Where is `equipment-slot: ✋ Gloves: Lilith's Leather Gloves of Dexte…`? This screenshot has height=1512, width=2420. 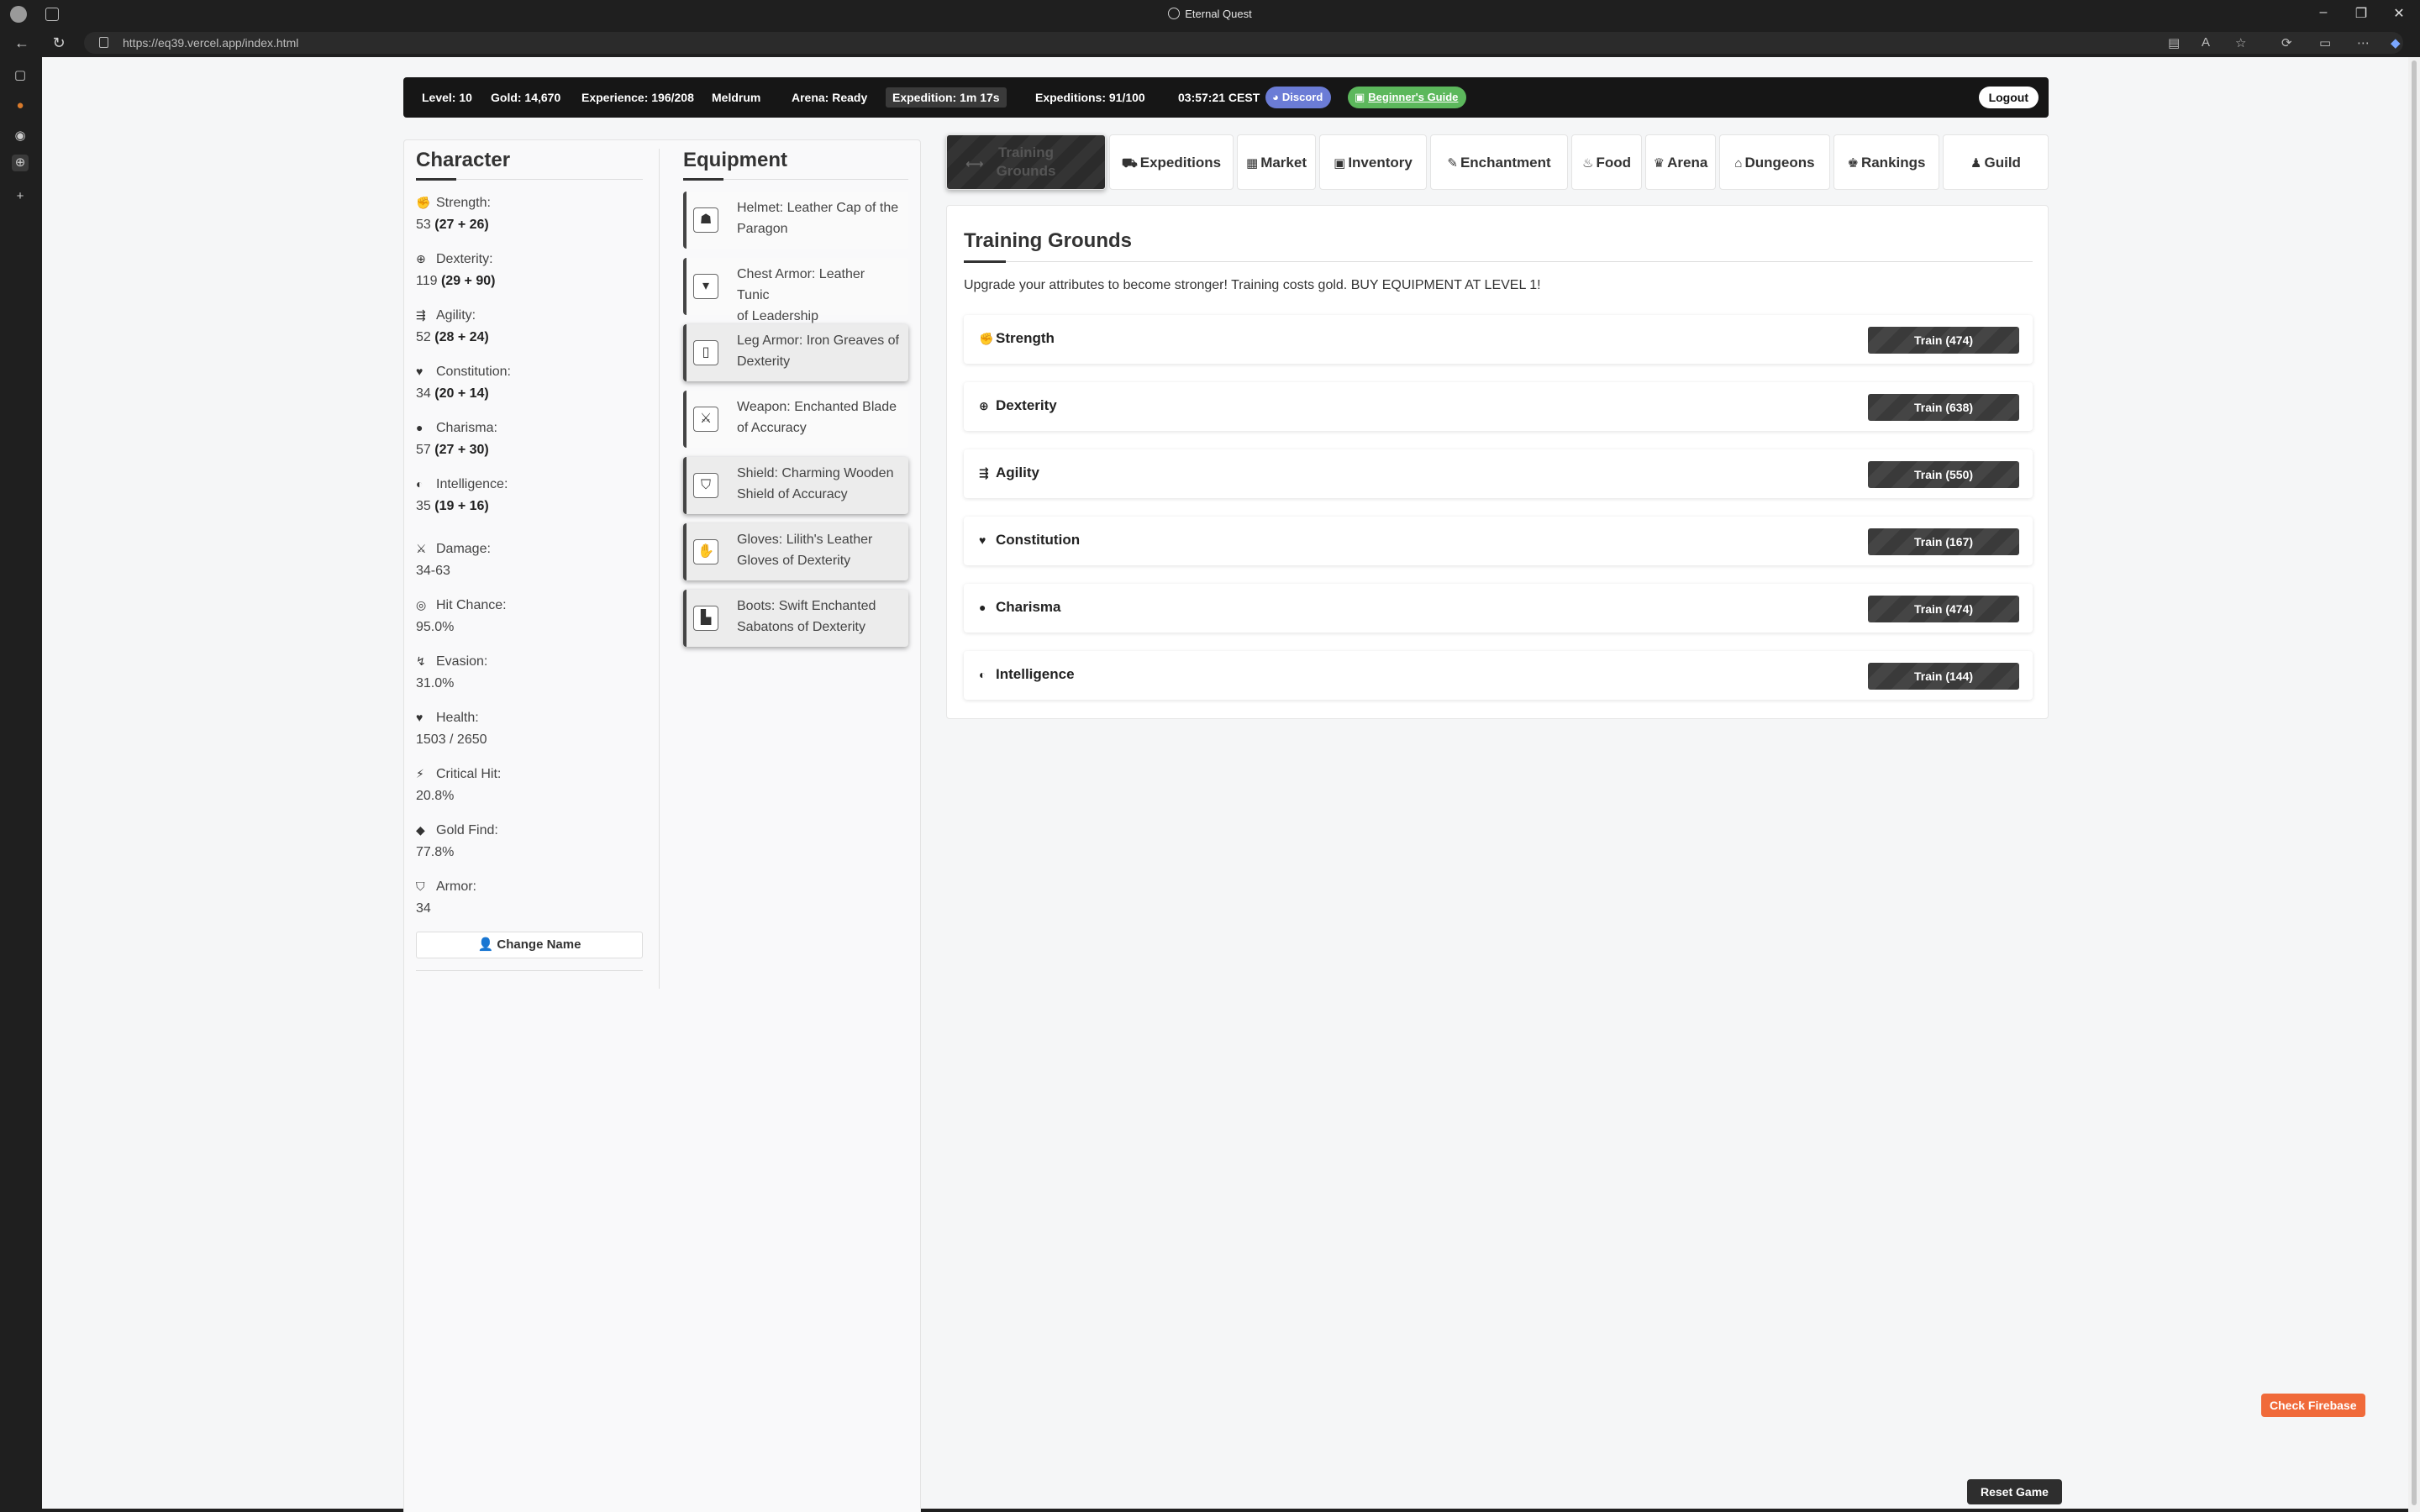 equipment-slot: ✋ Gloves: Lilith's Leather Gloves of Dexte… is located at coordinates (795, 551).